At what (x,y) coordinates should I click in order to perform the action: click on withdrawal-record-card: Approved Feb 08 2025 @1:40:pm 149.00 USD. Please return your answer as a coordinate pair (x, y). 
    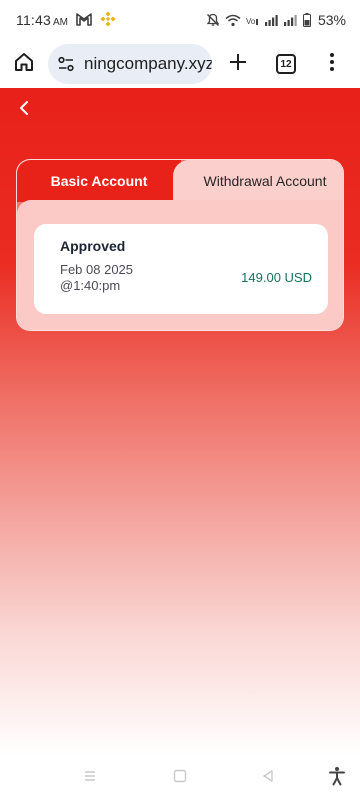
    Looking at the image, I should click on (181, 269).